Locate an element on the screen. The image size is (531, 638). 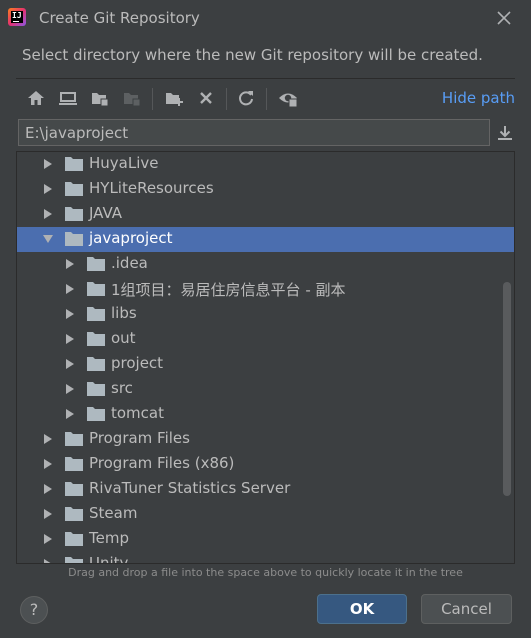
module-folder-button is located at coordinates (132, 98).